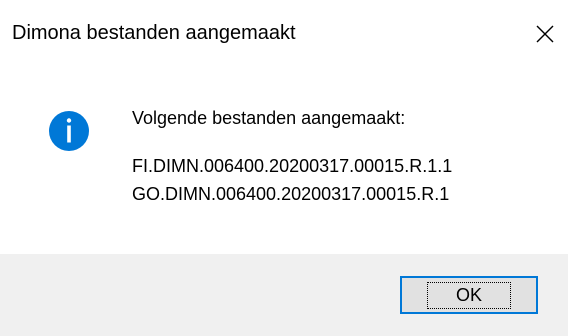  I want to click on file-item: FI.DIMN.006400.20200317.00015.R.1.1, so click(292, 166).